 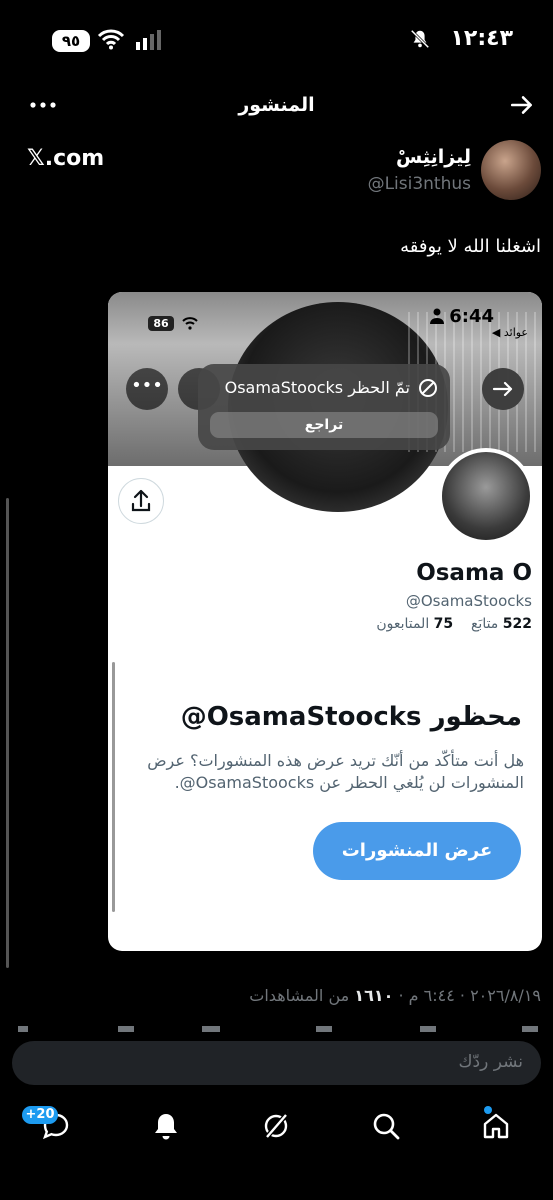 What do you see at coordinates (395, 995) in the screenshot?
I see `post-meta: ٢٠٢٦/٨/١٩ · ٦:٤٤ م · ١٦١٠ من المشاهدات` at bounding box center [395, 995].